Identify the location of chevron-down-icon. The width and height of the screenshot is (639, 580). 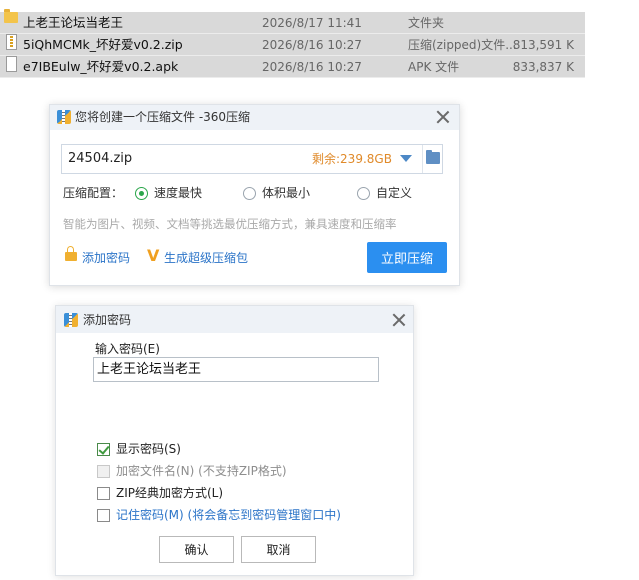
(406, 158).